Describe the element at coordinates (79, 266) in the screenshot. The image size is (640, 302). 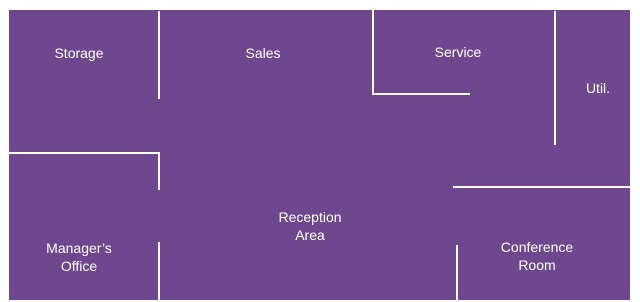
I see `room-label-managers-office-line-2: Office` at that location.